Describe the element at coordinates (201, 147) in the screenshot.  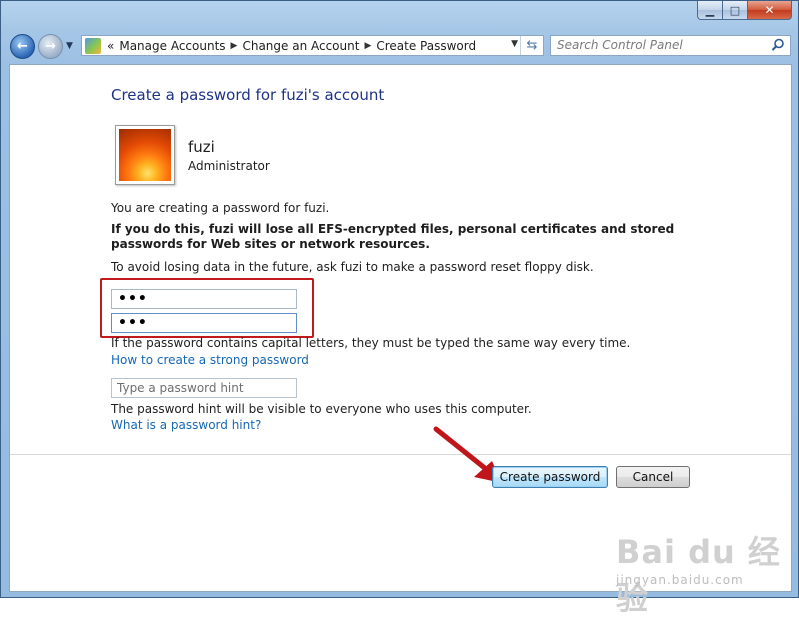
I see `user-name: fuzi` at that location.